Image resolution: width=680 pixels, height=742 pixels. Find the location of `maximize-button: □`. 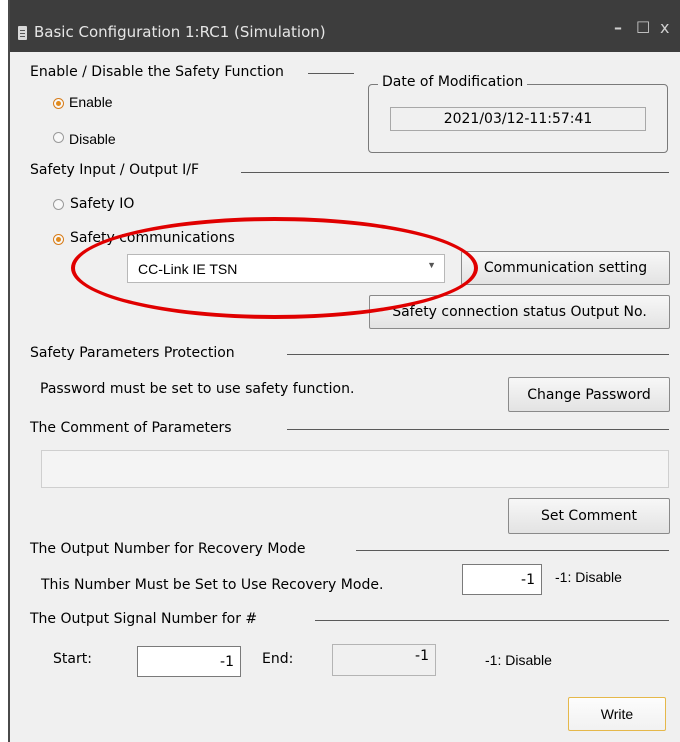

maximize-button: □ is located at coordinates (643, 26).